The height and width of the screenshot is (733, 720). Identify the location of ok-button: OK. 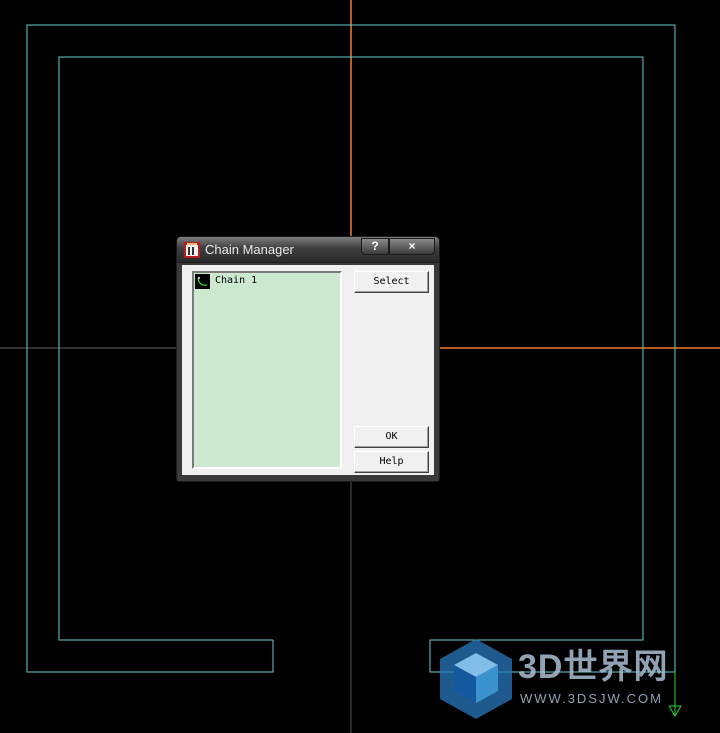
(391, 437).